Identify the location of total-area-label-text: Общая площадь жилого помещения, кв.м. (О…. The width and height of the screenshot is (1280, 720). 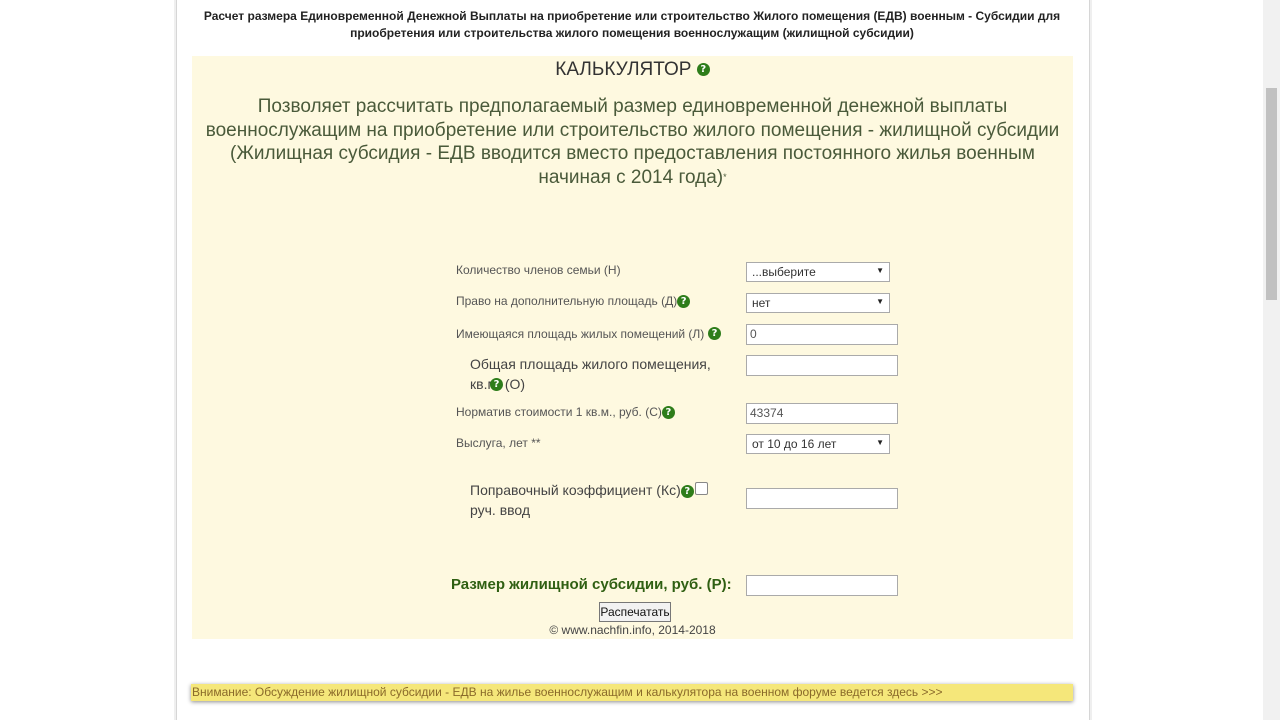
(590, 374).